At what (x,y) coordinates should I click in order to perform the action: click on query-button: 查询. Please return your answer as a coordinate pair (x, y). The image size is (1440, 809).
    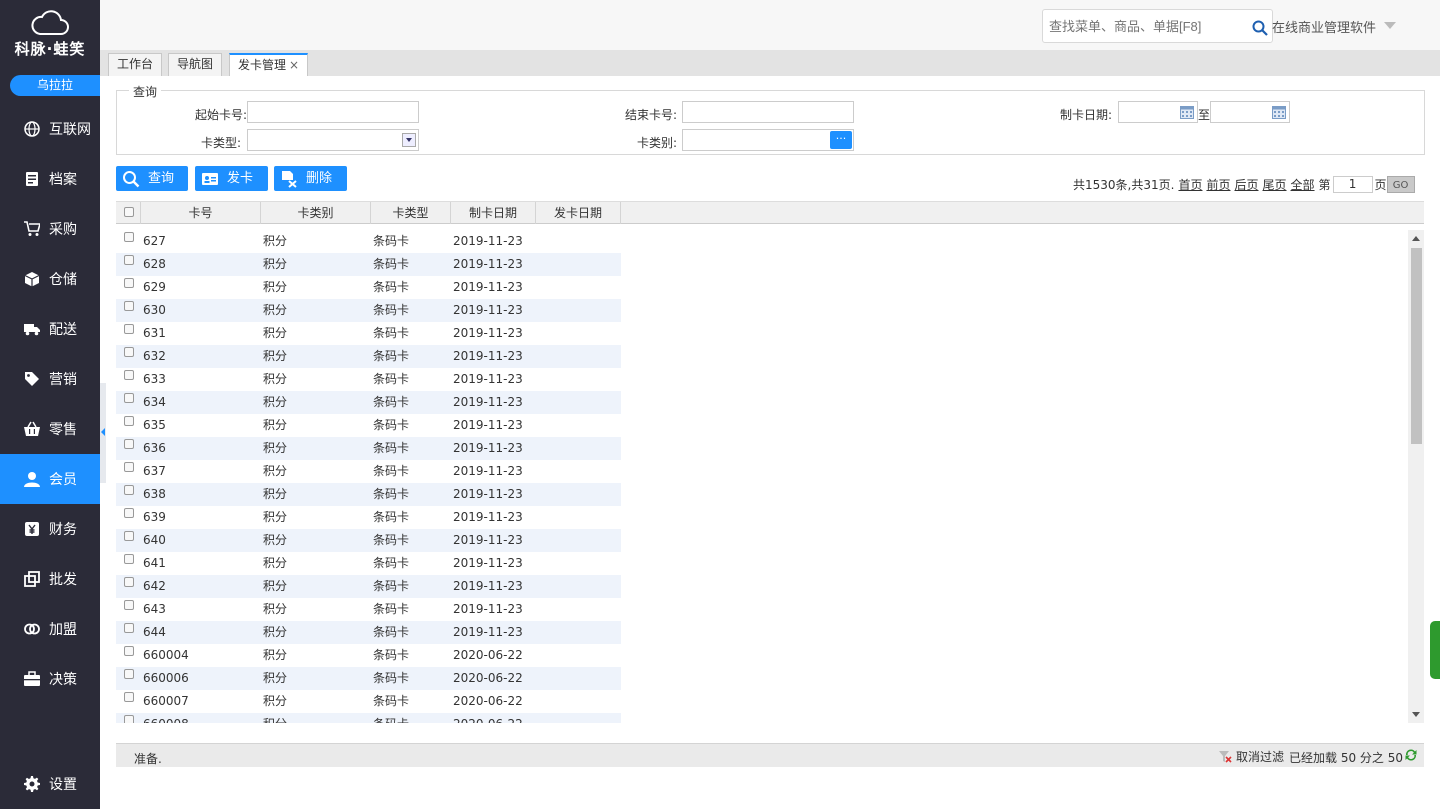
    Looking at the image, I should click on (152, 178).